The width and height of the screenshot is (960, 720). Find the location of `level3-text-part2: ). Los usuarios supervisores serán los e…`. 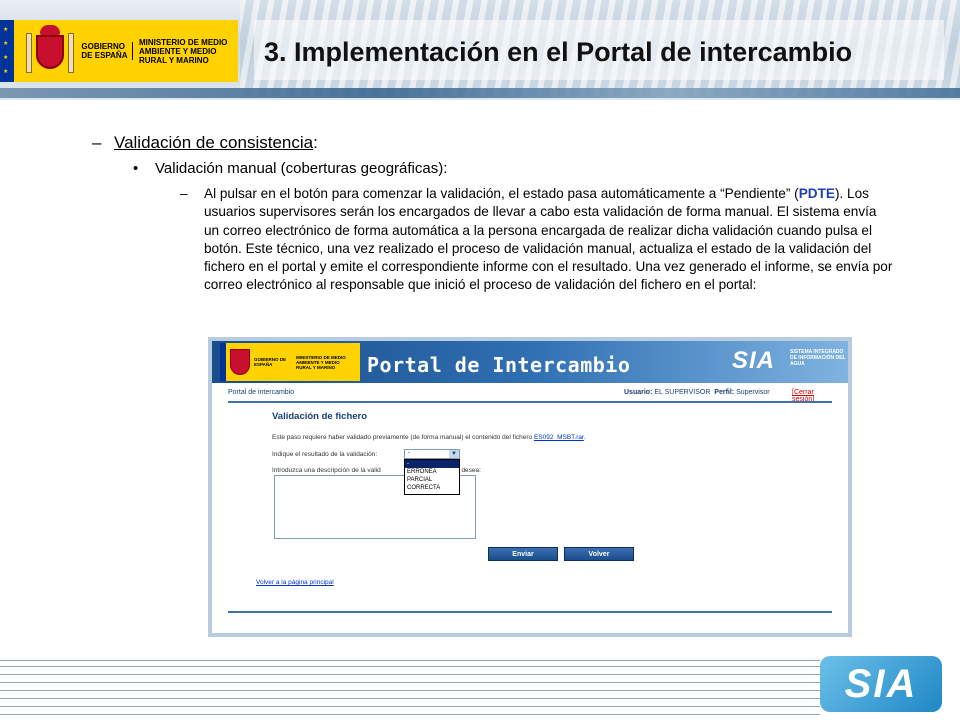

level3-text-part2: ). Los usuarios supervisores serán los e… is located at coordinates (548, 239).